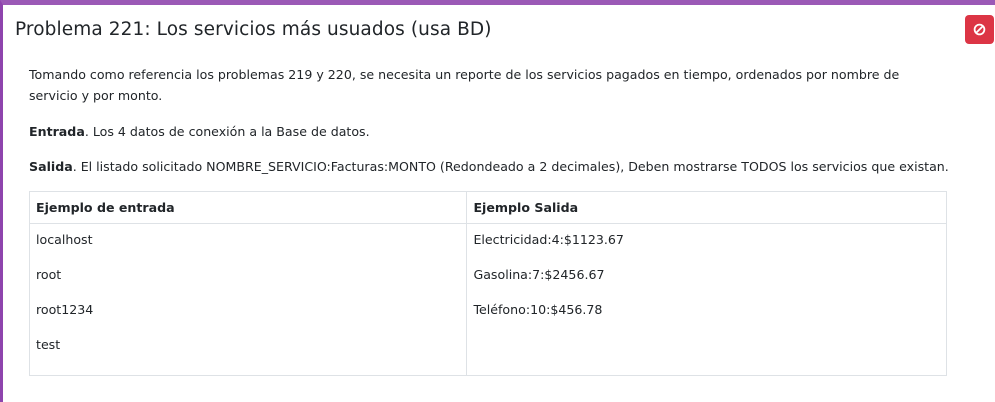 This screenshot has height=402, width=995. I want to click on close-button, so click(979, 29).